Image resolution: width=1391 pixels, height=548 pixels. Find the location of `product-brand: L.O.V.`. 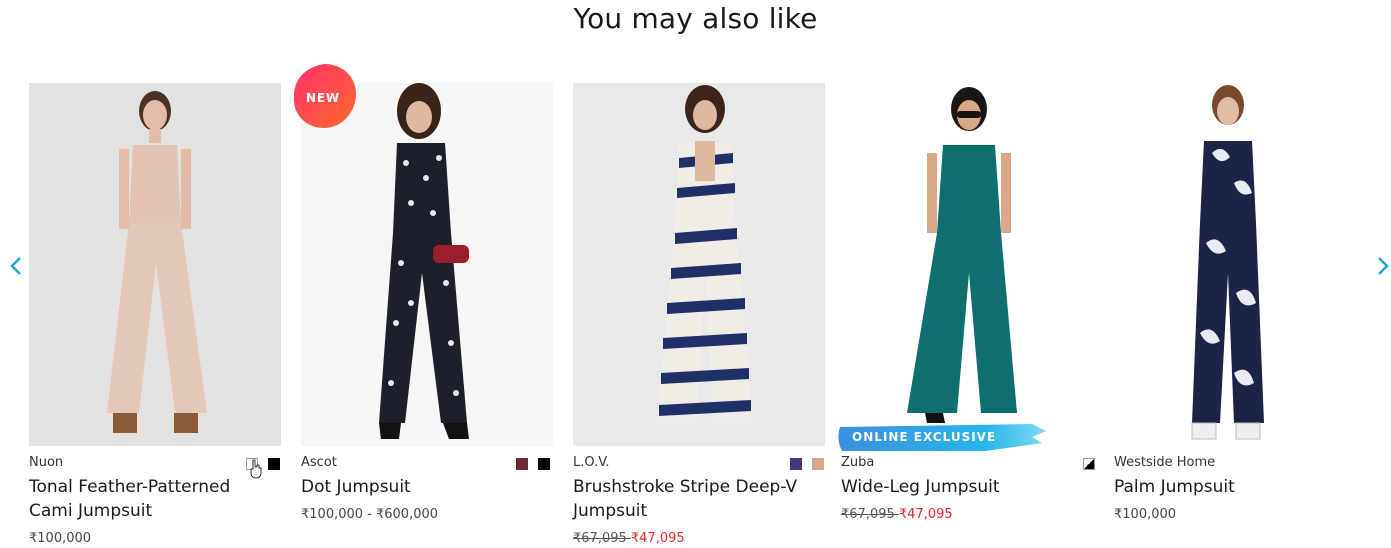

product-brand: L.O.V. is located at coordinates (591, 462).